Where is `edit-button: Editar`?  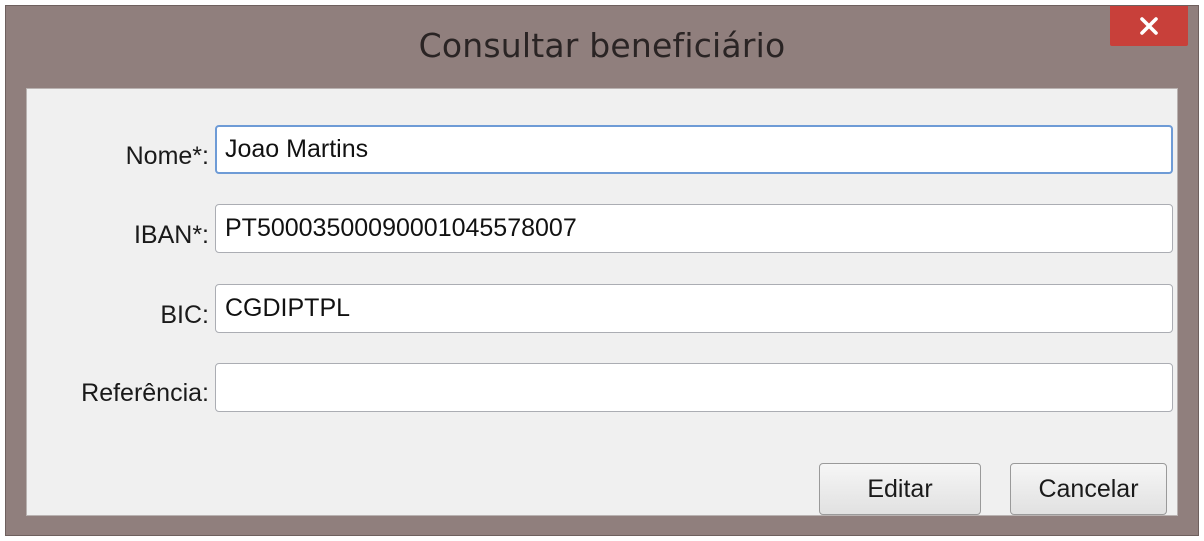 edit-button: Editar is located at coordinates (900, 489).